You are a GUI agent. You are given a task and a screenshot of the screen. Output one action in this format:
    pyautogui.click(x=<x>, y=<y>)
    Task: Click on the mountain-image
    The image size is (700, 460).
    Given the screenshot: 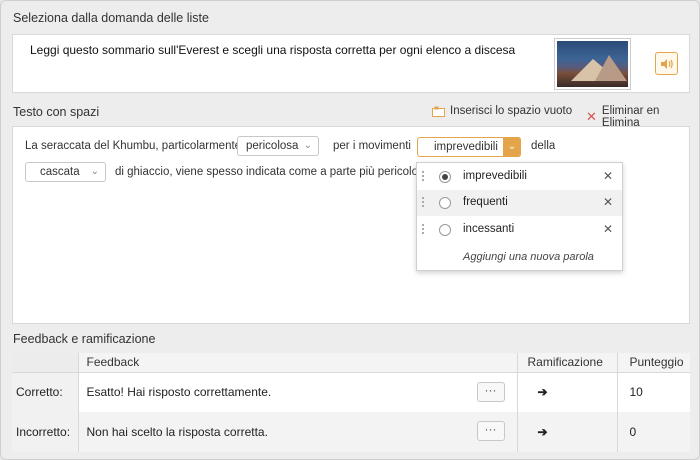 What is the action you would take?
    pyautogui.click(x=592, y=64)
    